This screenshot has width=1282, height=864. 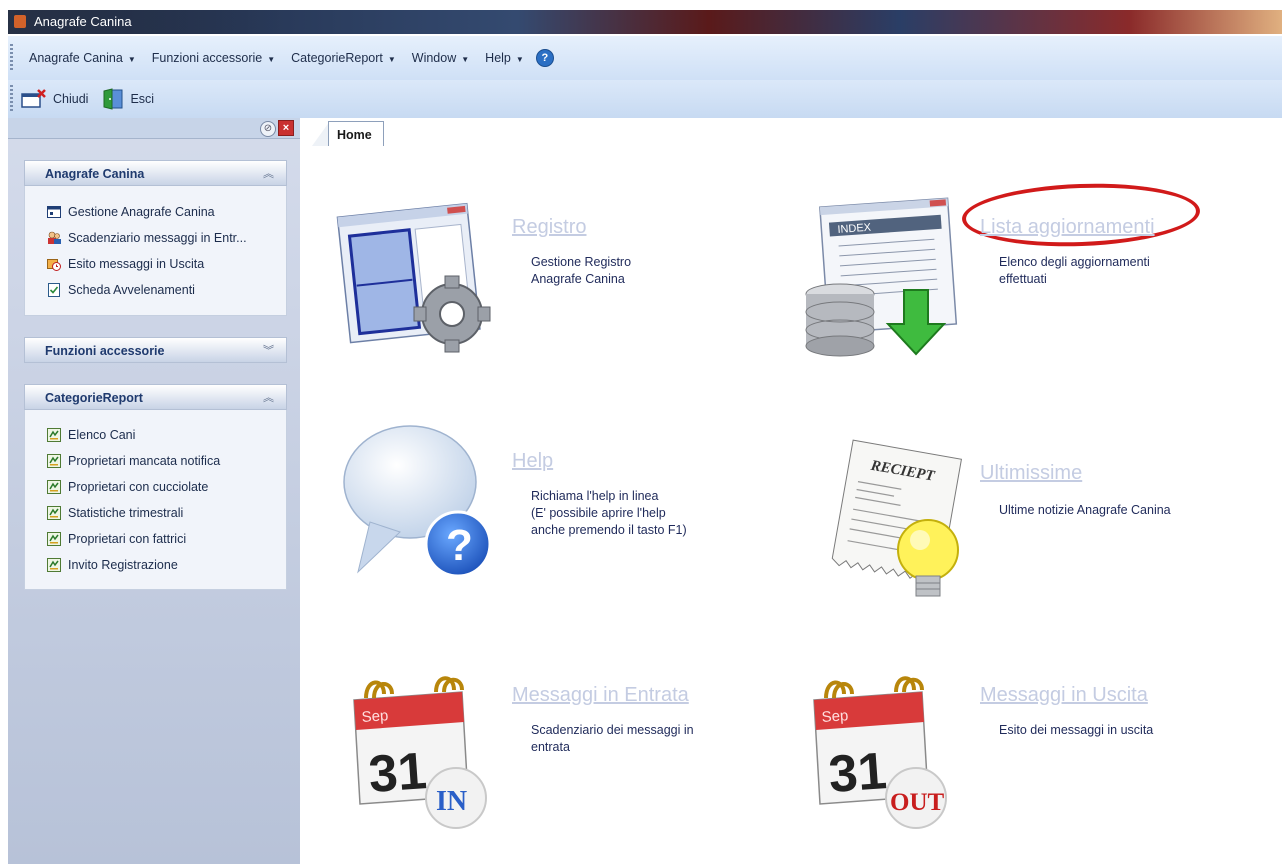 What do you see at coordinates (113, 99) in the screenshot?
I see `exit-door-icon` at bounding box center [113, 99].